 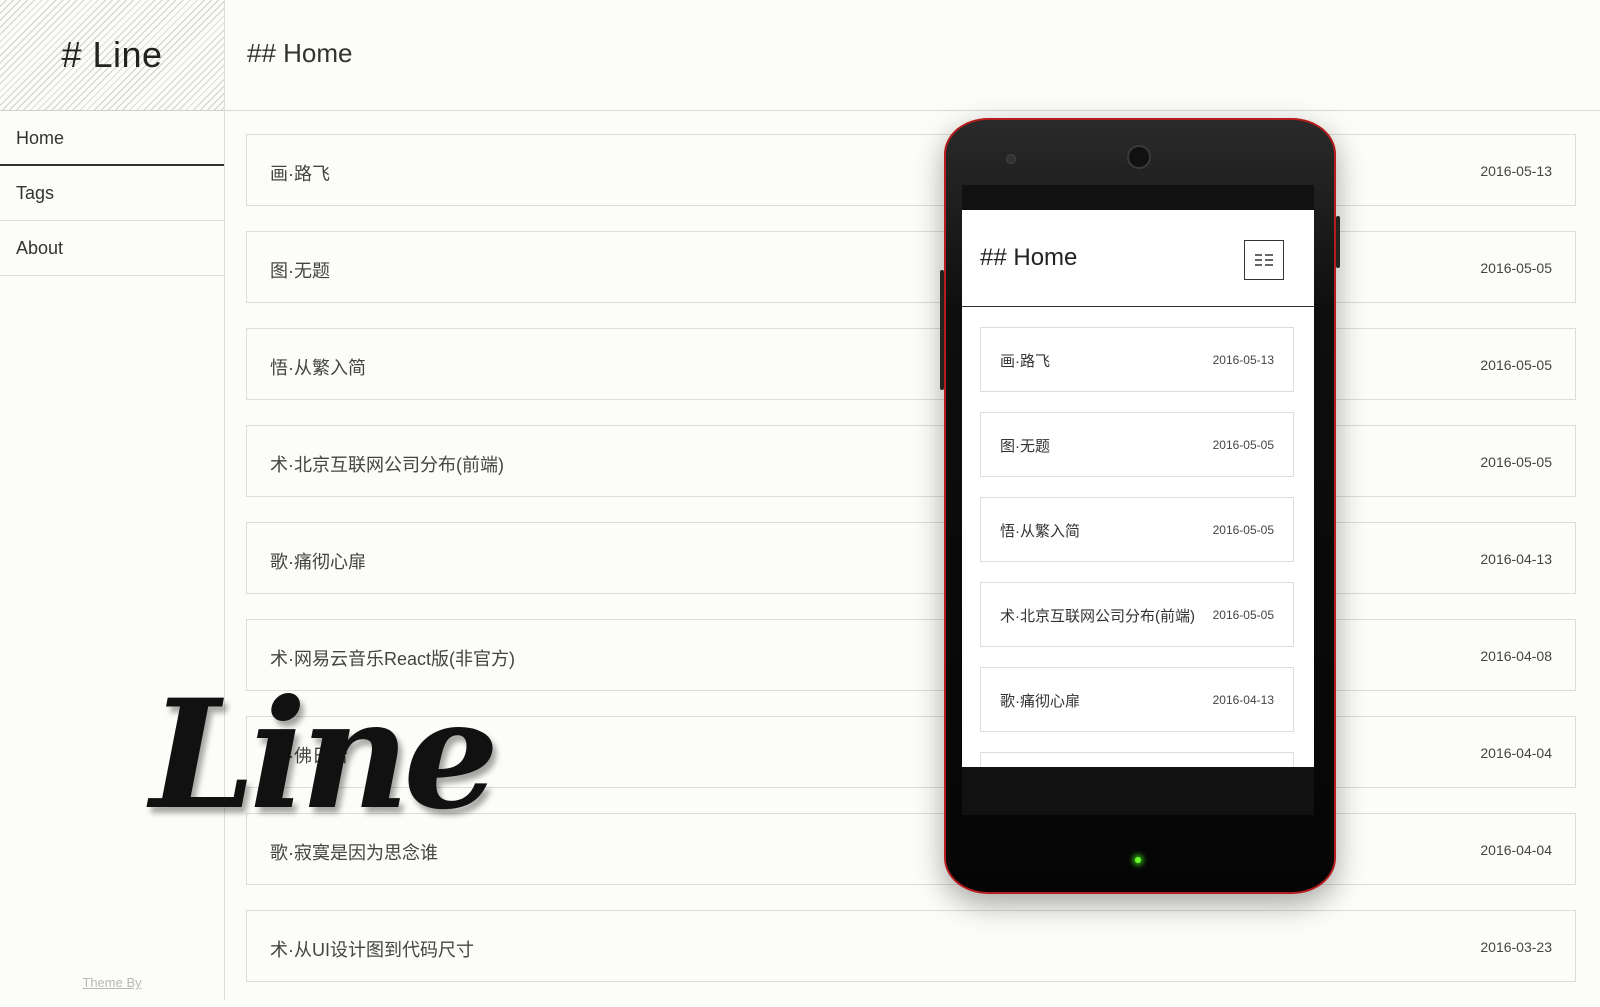 What do you see at coordinates (1025, 446) in the screenshot?
I see `mobile-post-title: 图·无题` at bounding box center [1025, 446].